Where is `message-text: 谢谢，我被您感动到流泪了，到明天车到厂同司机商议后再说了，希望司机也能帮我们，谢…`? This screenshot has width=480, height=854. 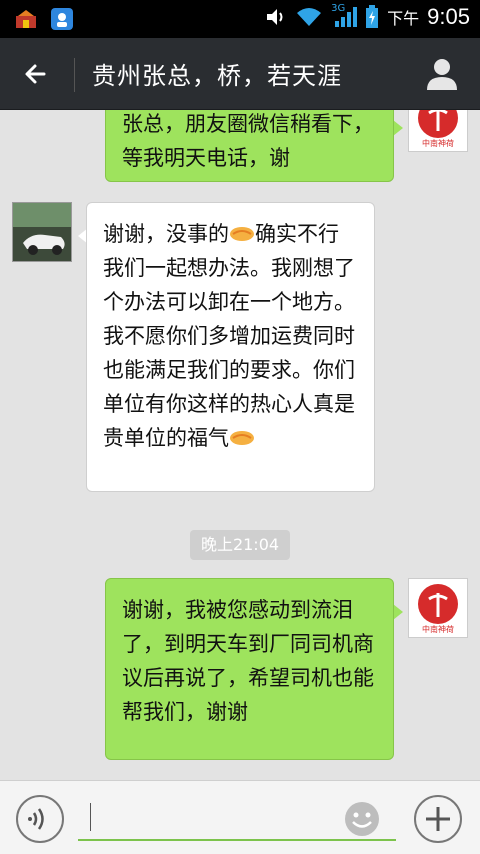 message-text: 谢谢，我被您感动到流泪了，到明天车到厂同司机商议后再说了，希望司机也能帮我们，谢… is located at coordinates (248, 661).